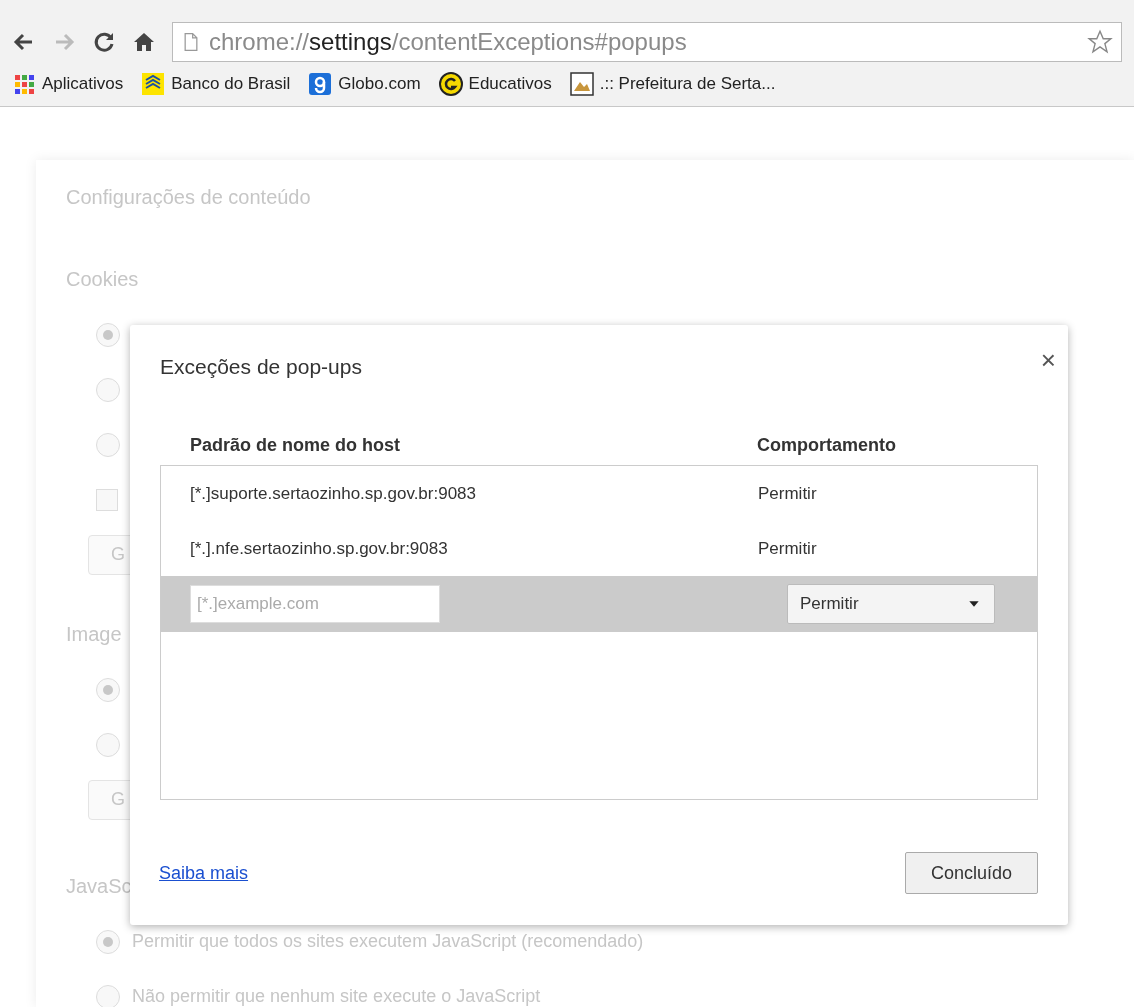 The height and width of the screenshot is (1007, 1134). What do you see at coordinates (216, 84) in the screenshot?
I see `bookmark: Banco do Brasil` at bounding box center [216, 84].